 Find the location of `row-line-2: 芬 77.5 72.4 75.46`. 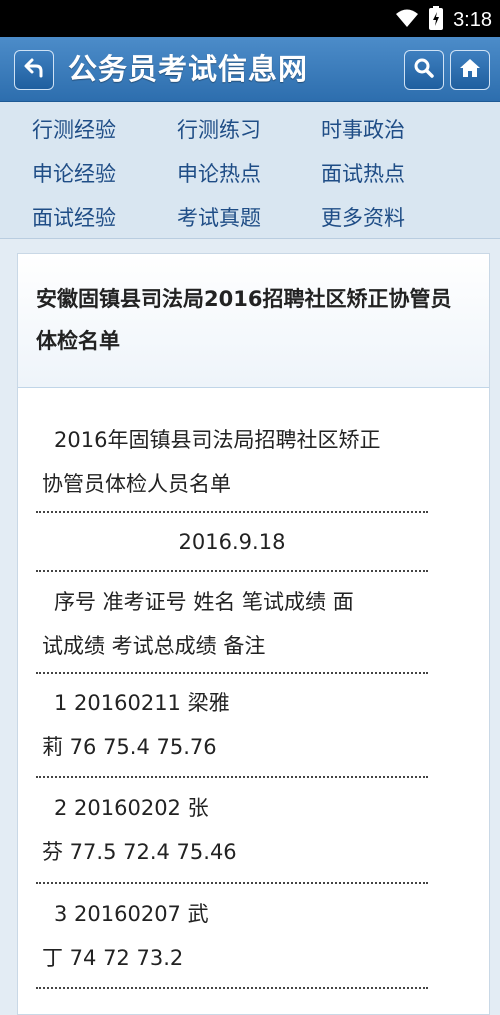

row-line-2: 芬 77.5 72.4 75.46 is located at coordinates (139, 852).